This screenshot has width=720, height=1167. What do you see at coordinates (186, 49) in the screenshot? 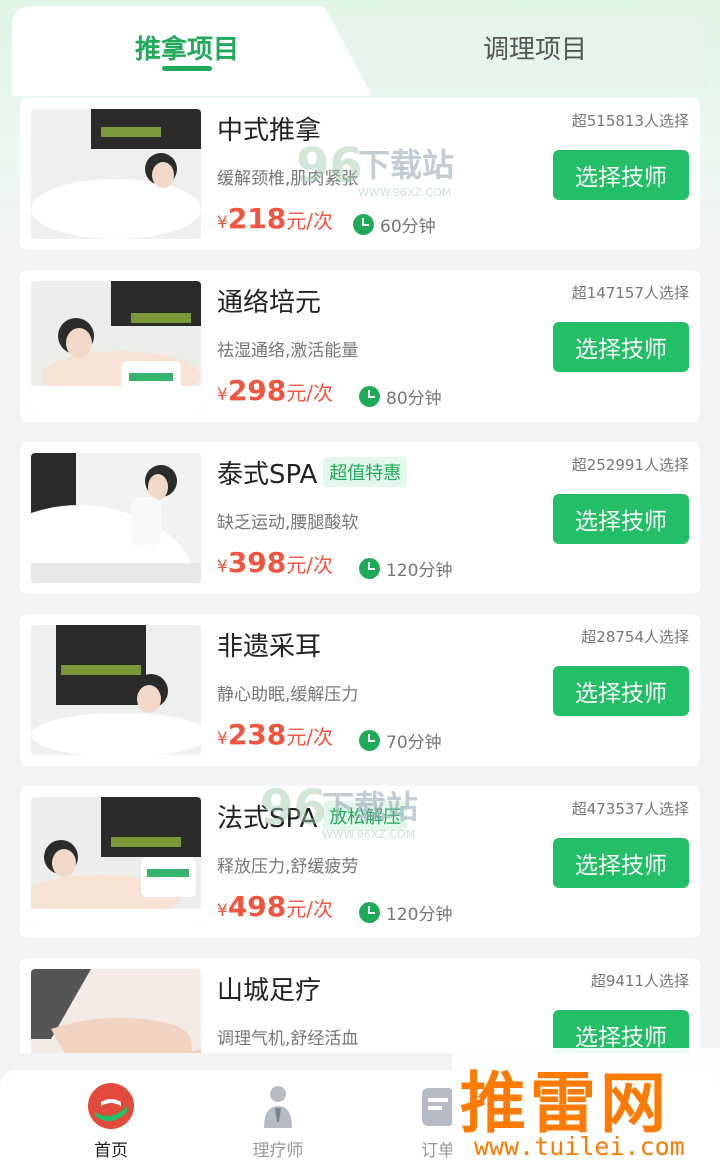
I see `tab-massage-label: 推拿项目` at bounding box center [186, 49].